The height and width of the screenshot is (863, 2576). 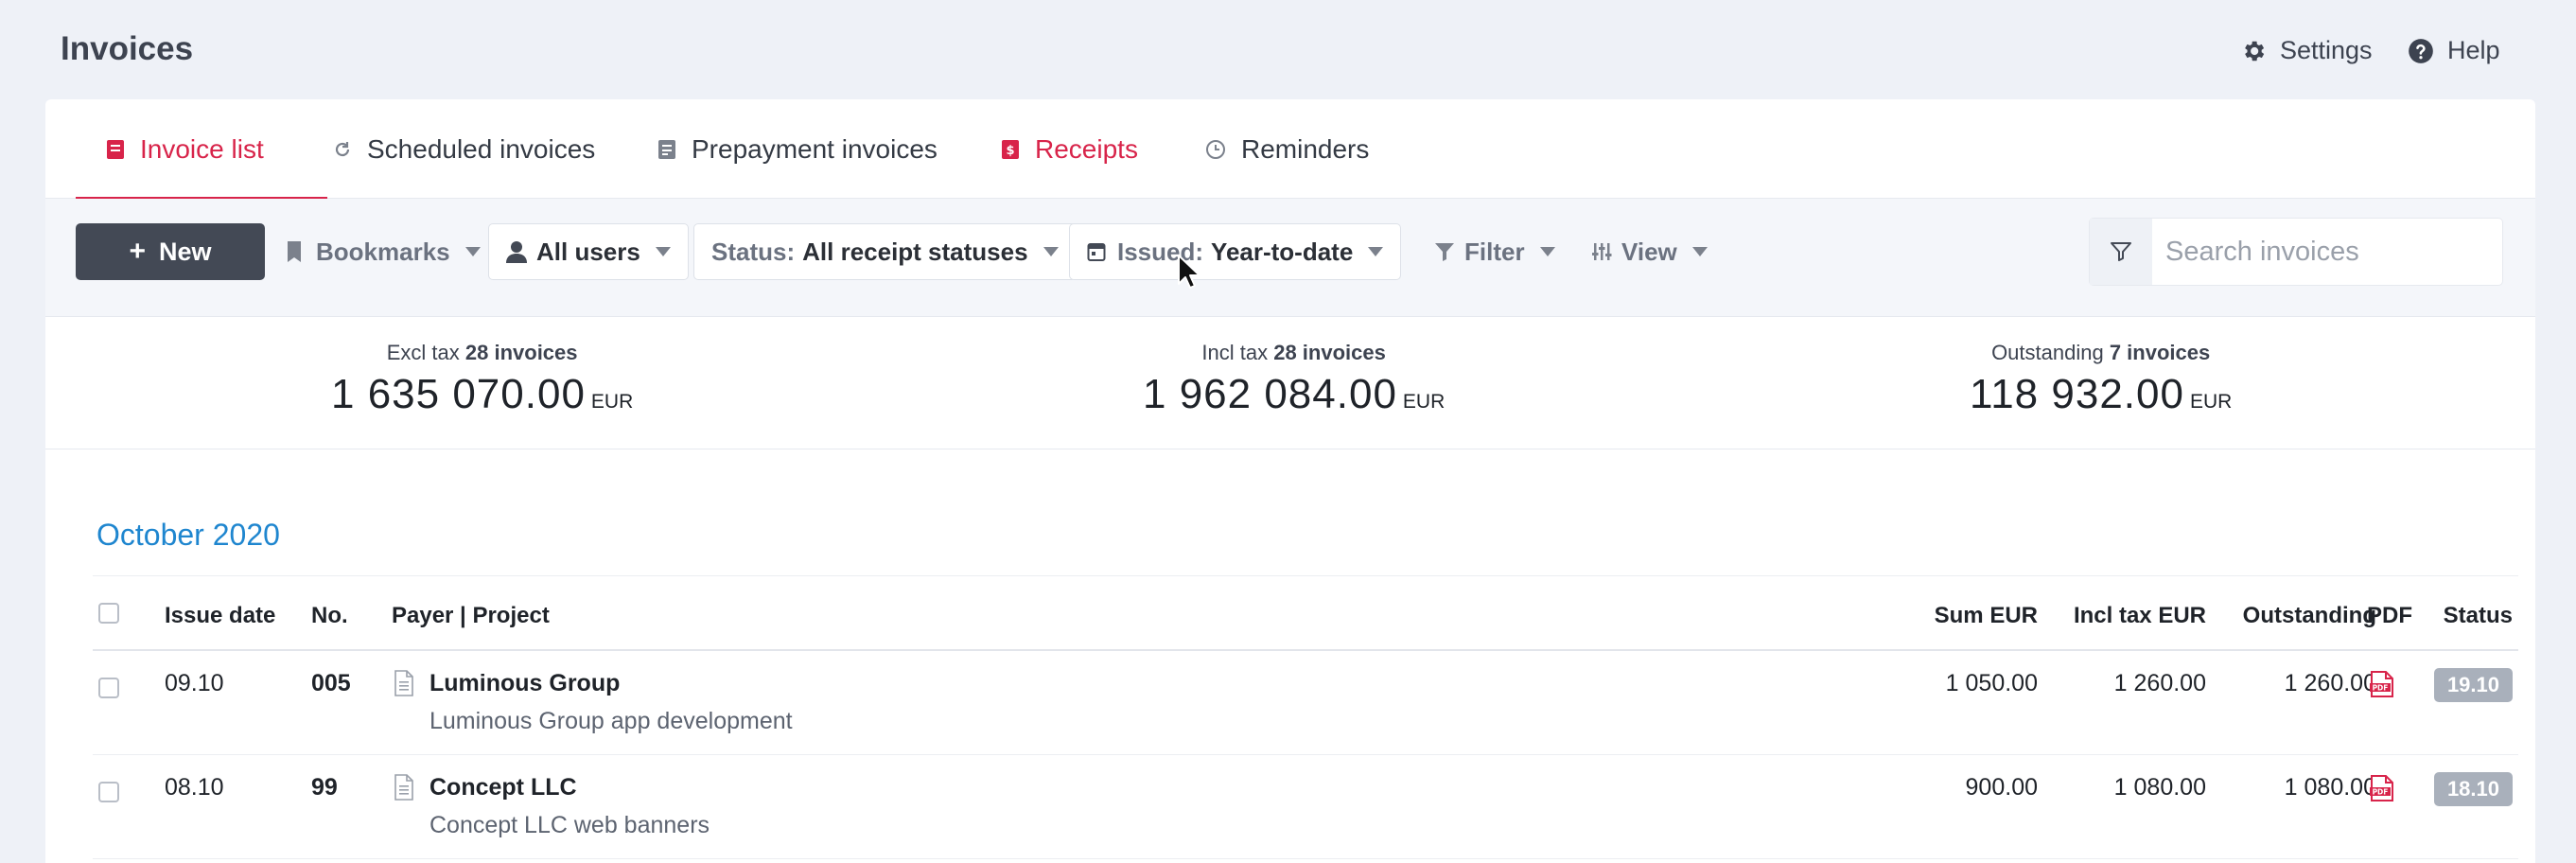 I want to click on header-sum: Sum EUR, so click(x=1987, y=616).